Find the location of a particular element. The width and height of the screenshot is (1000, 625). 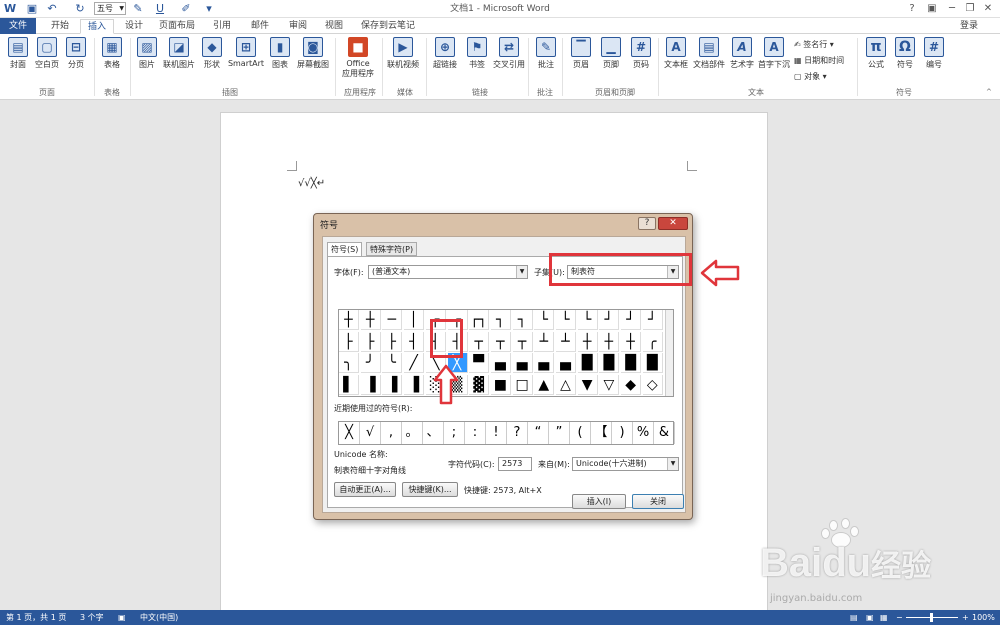

insert-button: 插入(I) is located at coordinates (599, 501).